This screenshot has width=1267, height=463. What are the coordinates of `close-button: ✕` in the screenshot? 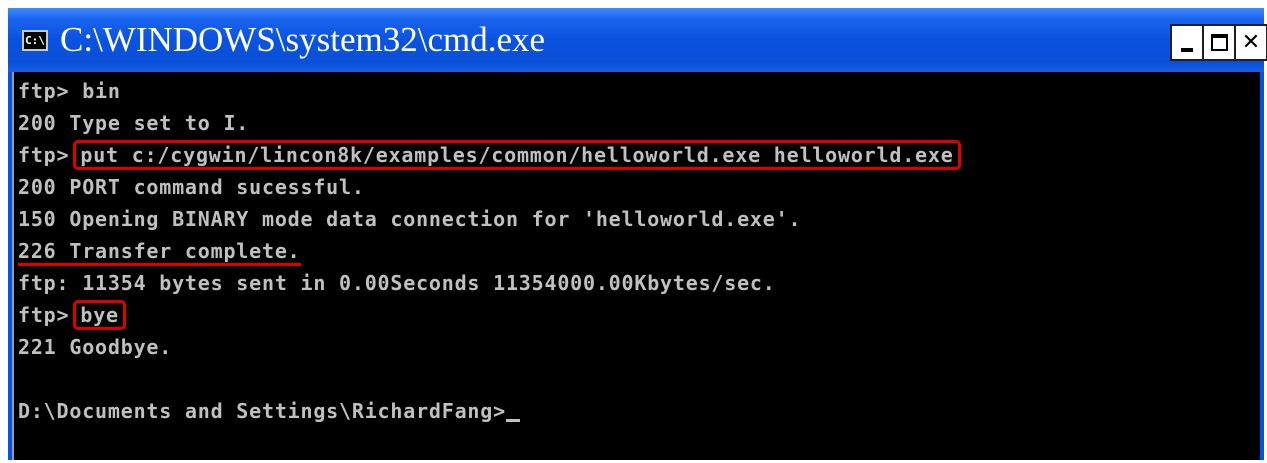 It's located at (1250, 42).